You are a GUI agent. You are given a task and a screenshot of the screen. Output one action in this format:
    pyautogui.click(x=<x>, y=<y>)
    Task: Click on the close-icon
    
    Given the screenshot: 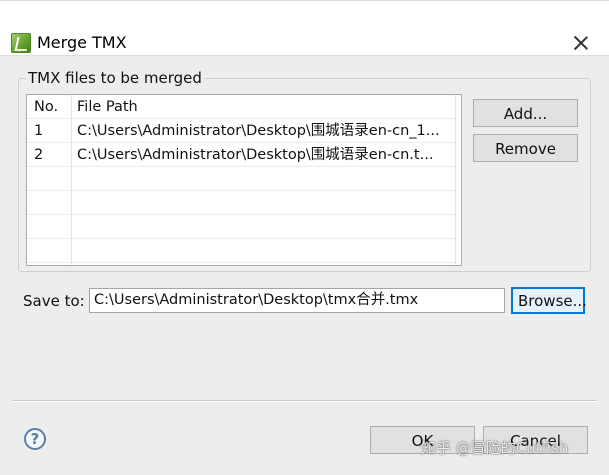 What is the action you would take?
    pyautogui.click(x=581, y=43)
    